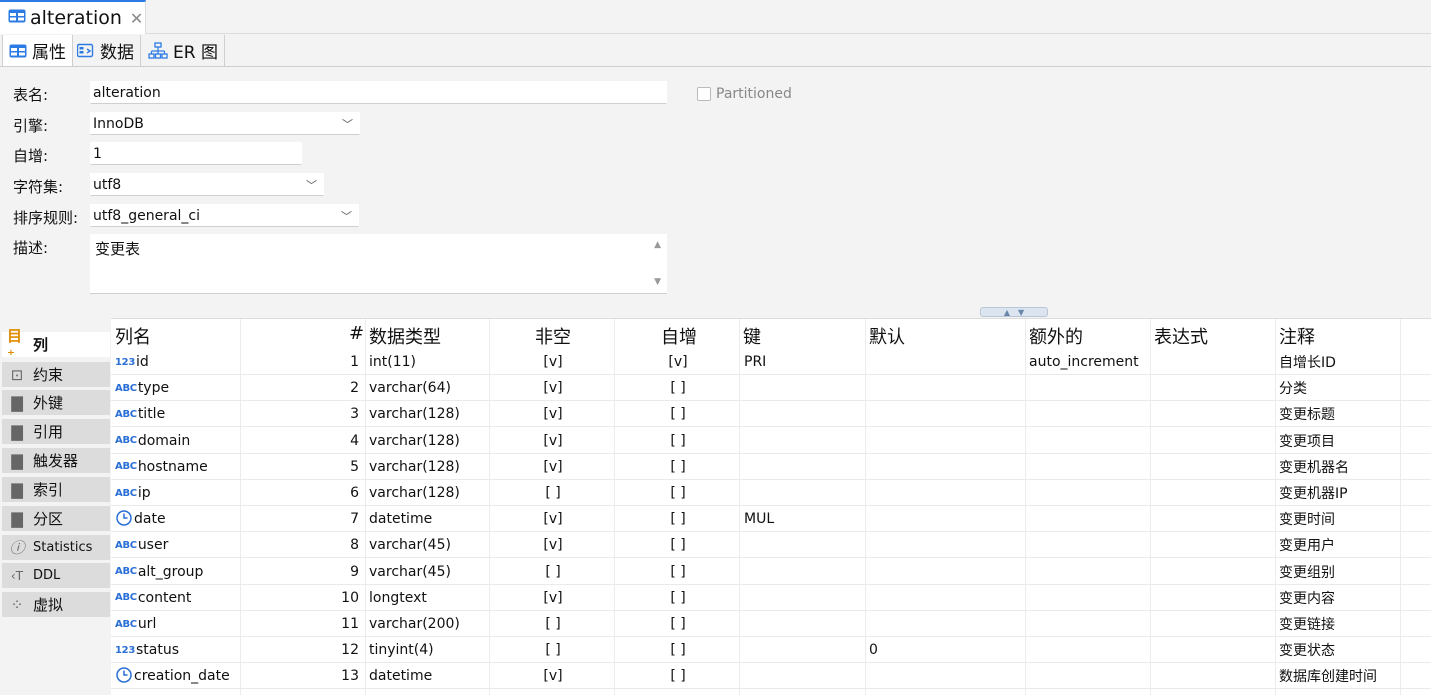  What do you see at coordinates (161, 467) in the screenshot?
I see `cell-column-name: ABC hostname` at bounding box center [161, 467].